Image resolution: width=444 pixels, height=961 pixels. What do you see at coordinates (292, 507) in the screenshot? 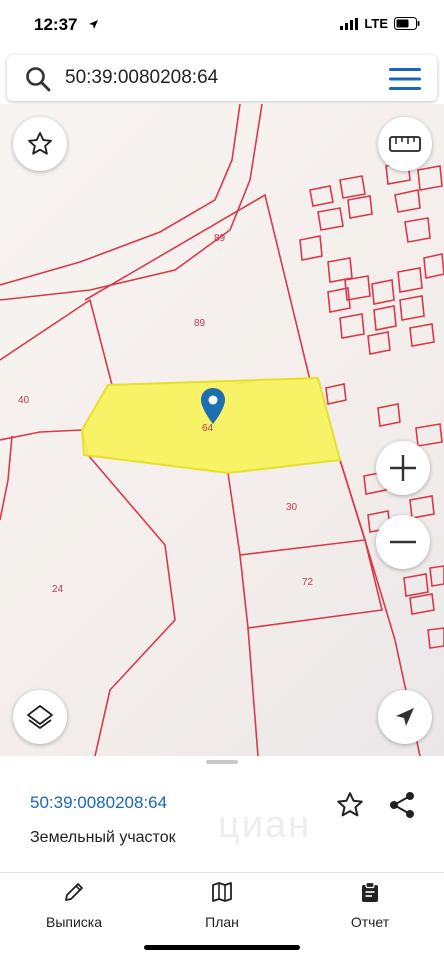
I see `parcel-label-30: 30` at bounding box center [292, 507].